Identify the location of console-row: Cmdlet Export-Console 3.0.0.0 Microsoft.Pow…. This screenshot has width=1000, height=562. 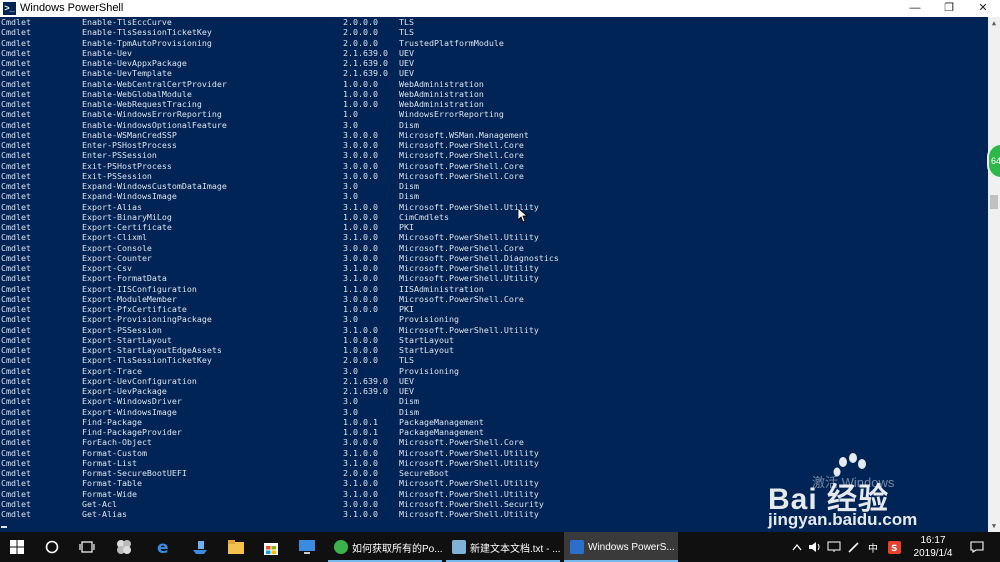
(494, 248).